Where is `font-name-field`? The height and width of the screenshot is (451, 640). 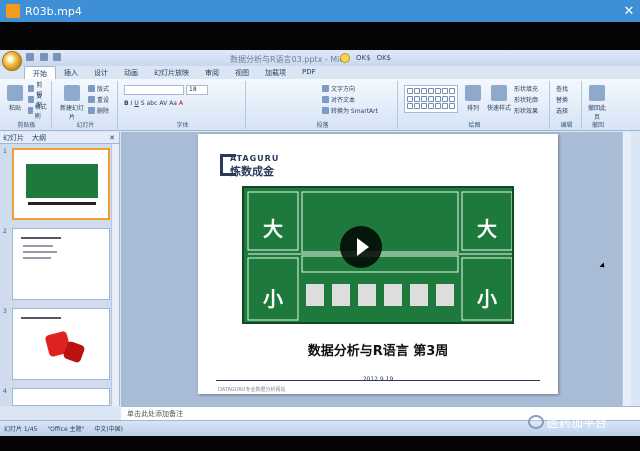 font-name-field is located at coordinates (154, 90).